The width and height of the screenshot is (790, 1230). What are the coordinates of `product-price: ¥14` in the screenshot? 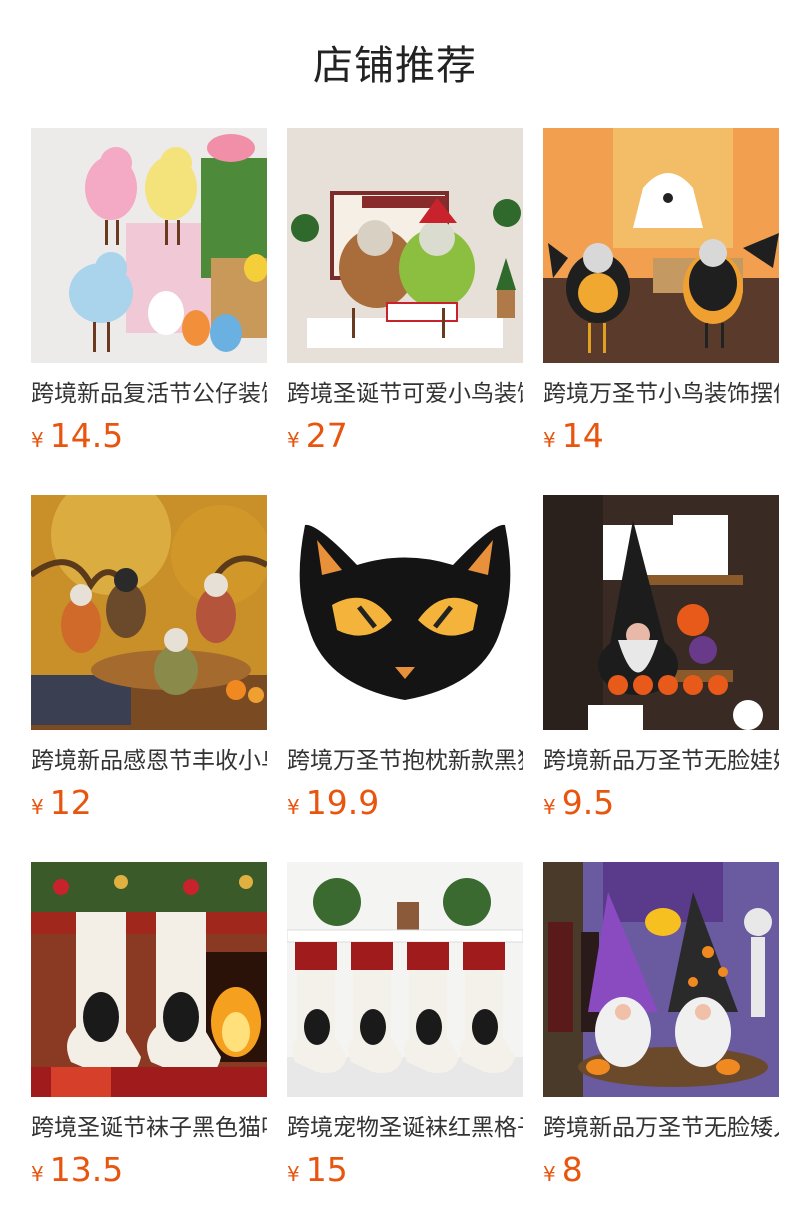 It's located at (573, 436).